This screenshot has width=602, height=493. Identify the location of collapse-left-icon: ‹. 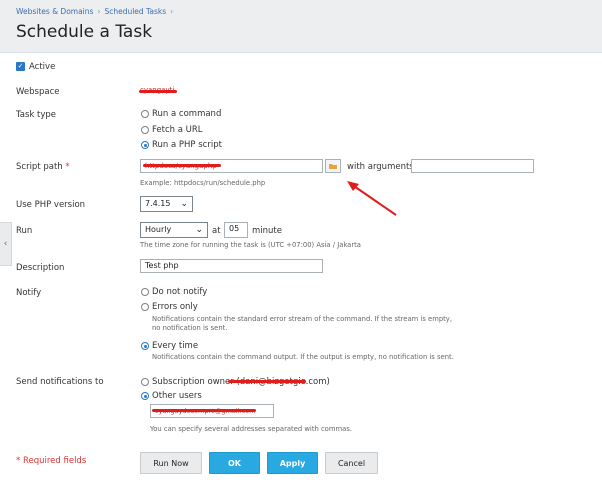
(6, 244).